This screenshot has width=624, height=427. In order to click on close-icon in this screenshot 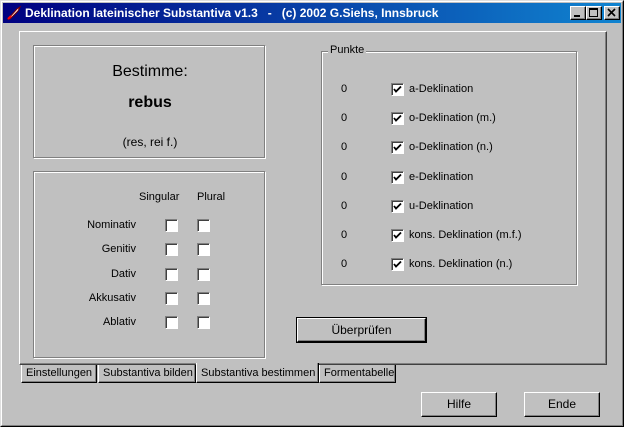, I will do `click(611, 12)`.